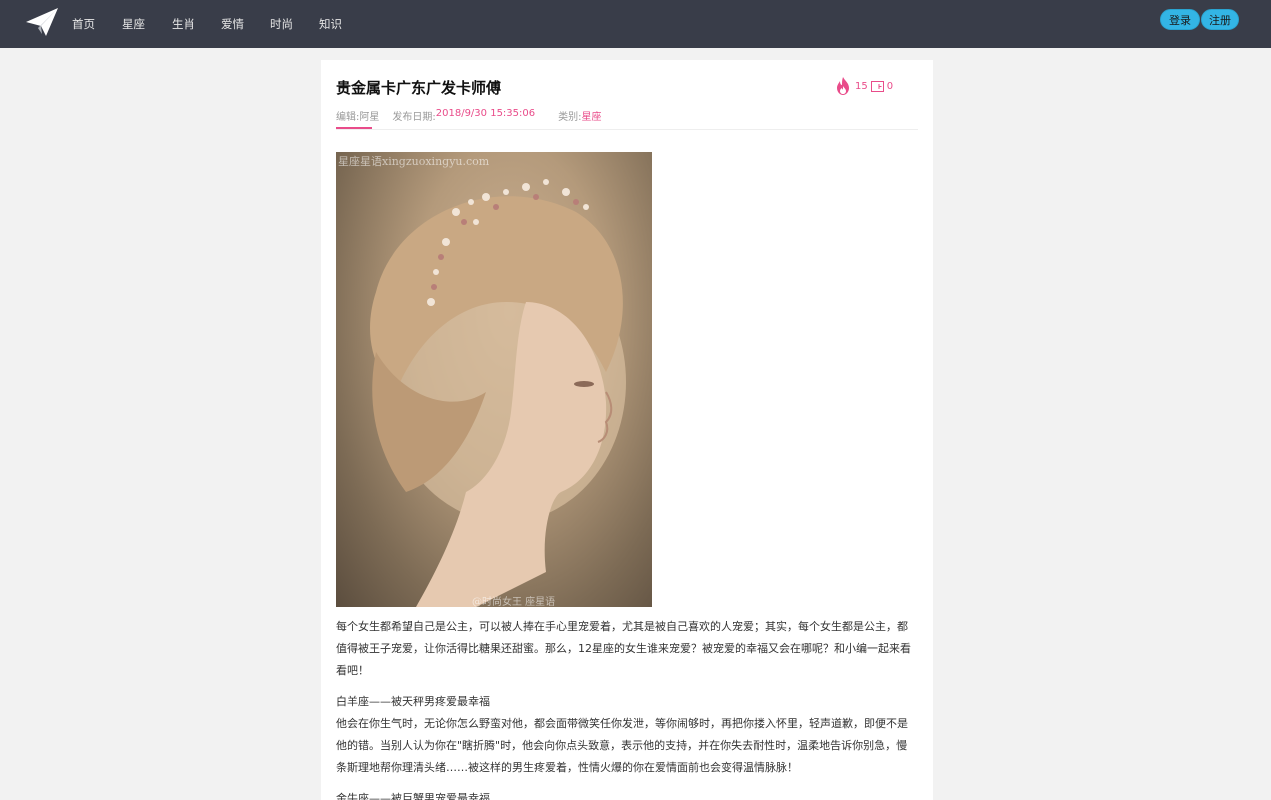 This screenshot has height=800, width=1271. I want to click on article-stats: 15 0, so click(864, 86).